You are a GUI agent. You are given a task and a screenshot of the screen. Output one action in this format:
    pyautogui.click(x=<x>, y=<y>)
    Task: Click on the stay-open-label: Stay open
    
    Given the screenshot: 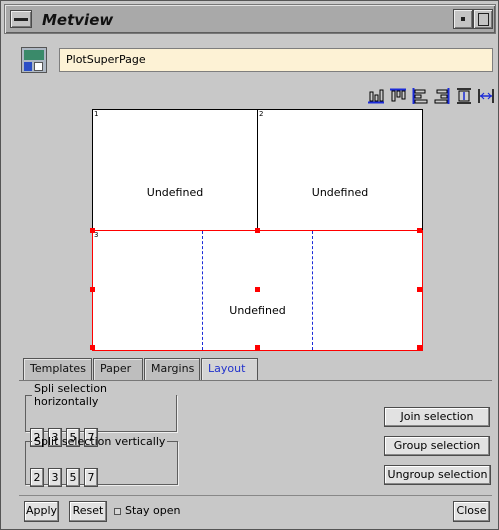 What is the action you would take?
    pyautogui.click(x=153, y=510)
    